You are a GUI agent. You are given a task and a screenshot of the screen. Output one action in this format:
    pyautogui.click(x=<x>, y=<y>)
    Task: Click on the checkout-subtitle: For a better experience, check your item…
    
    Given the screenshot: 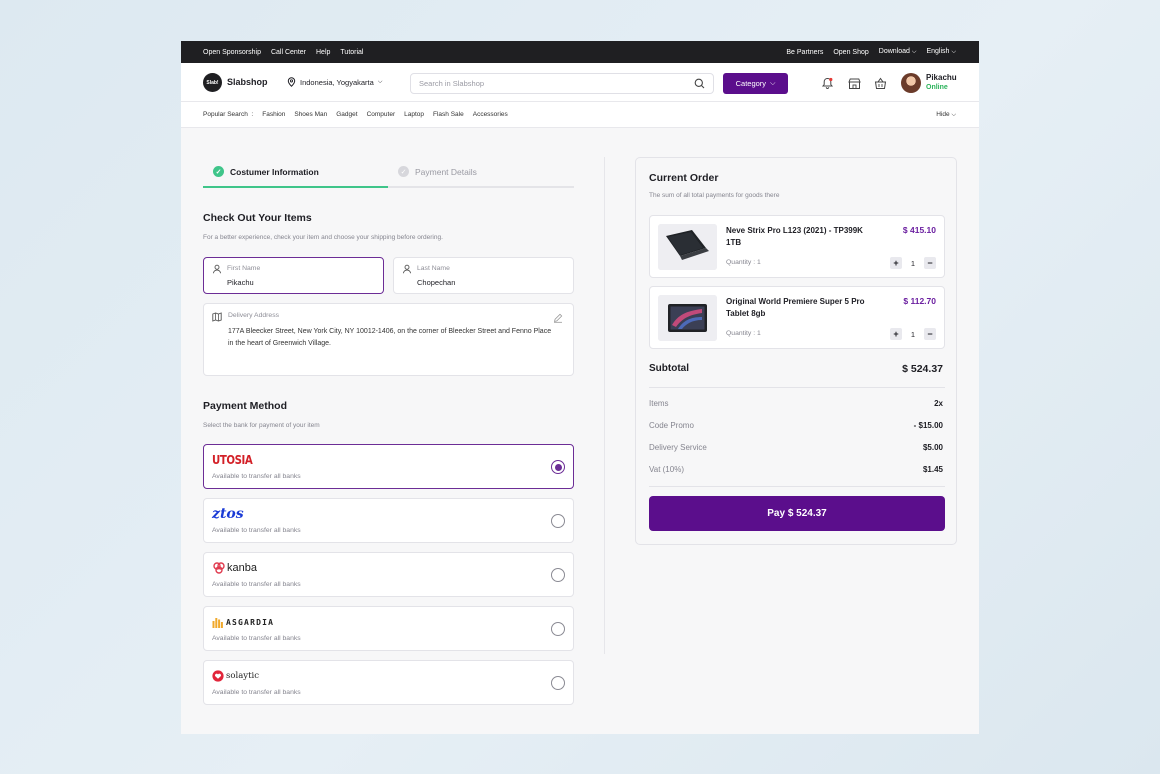 What is the action you would take?
    pyautogui.click(x=323, y=237)
    